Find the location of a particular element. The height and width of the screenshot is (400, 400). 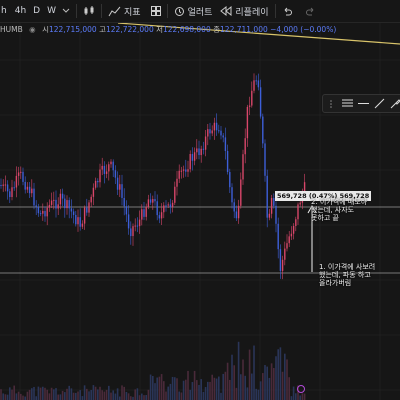

high-label: 고 is located at coordinates (102, 29).